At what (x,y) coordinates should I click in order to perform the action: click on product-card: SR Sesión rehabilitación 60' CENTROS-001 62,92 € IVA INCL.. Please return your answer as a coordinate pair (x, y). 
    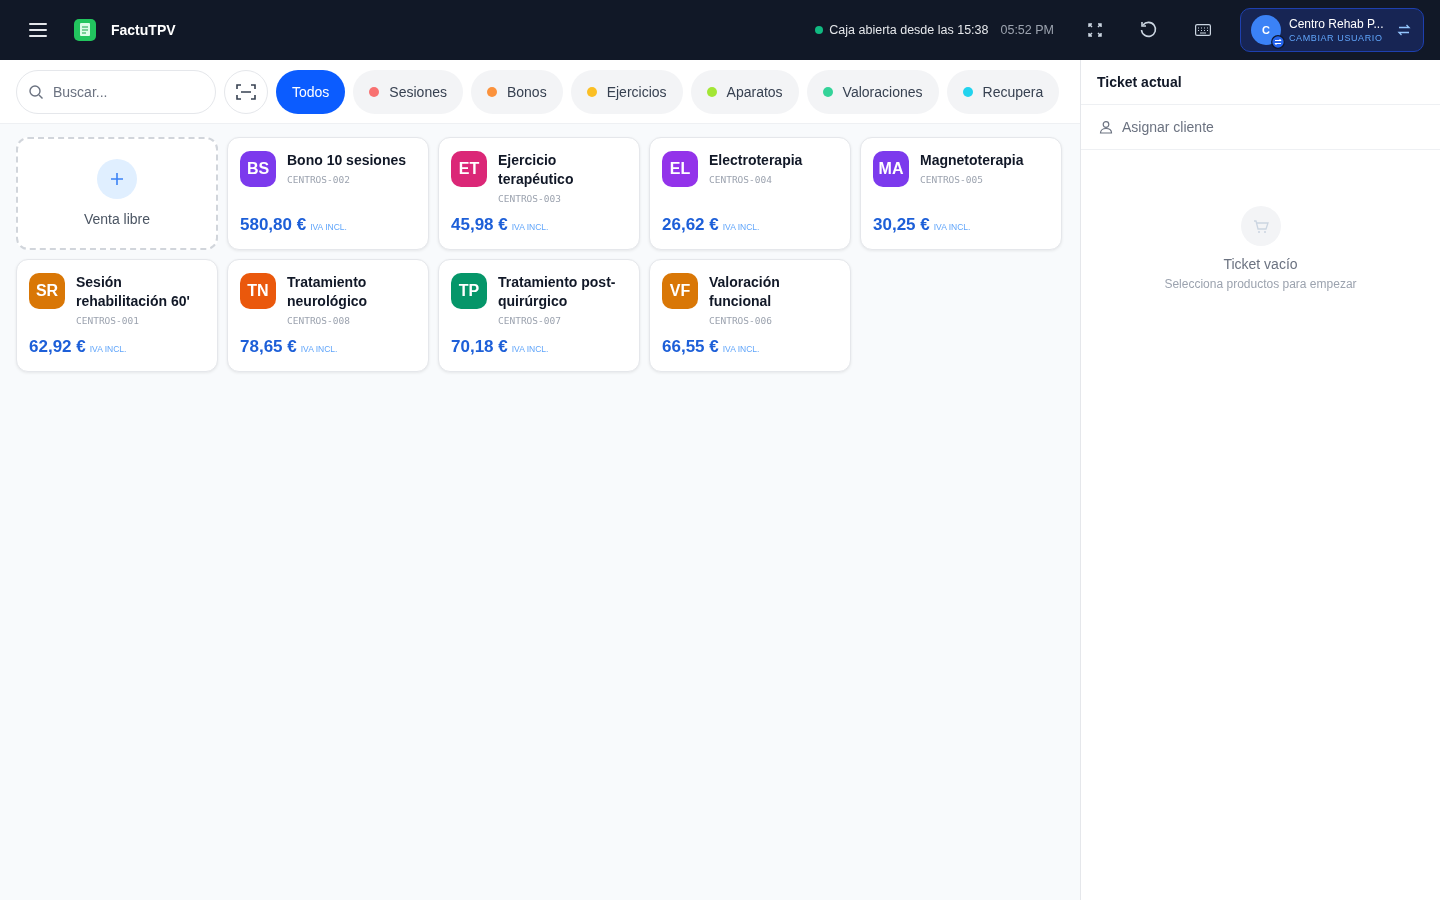
    Looking at the image, I should click on (117, 315).